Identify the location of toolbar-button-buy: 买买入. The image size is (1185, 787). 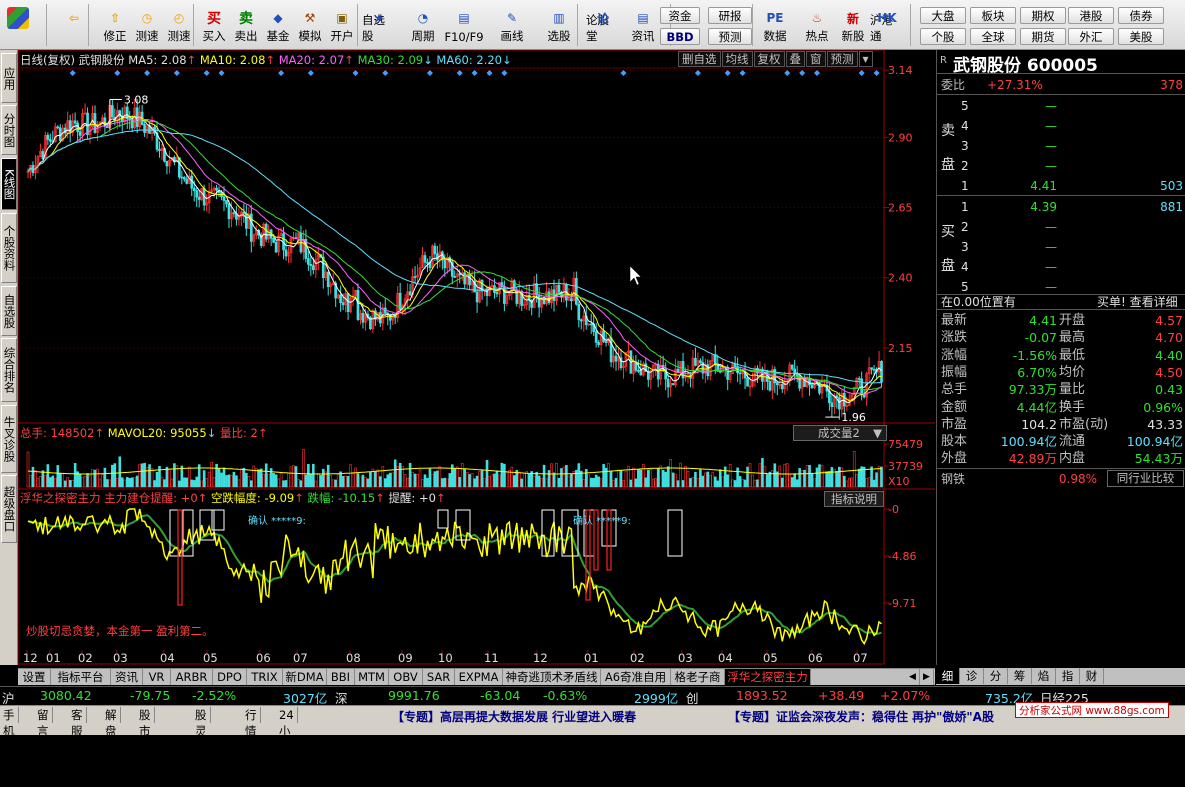
(214, 25).